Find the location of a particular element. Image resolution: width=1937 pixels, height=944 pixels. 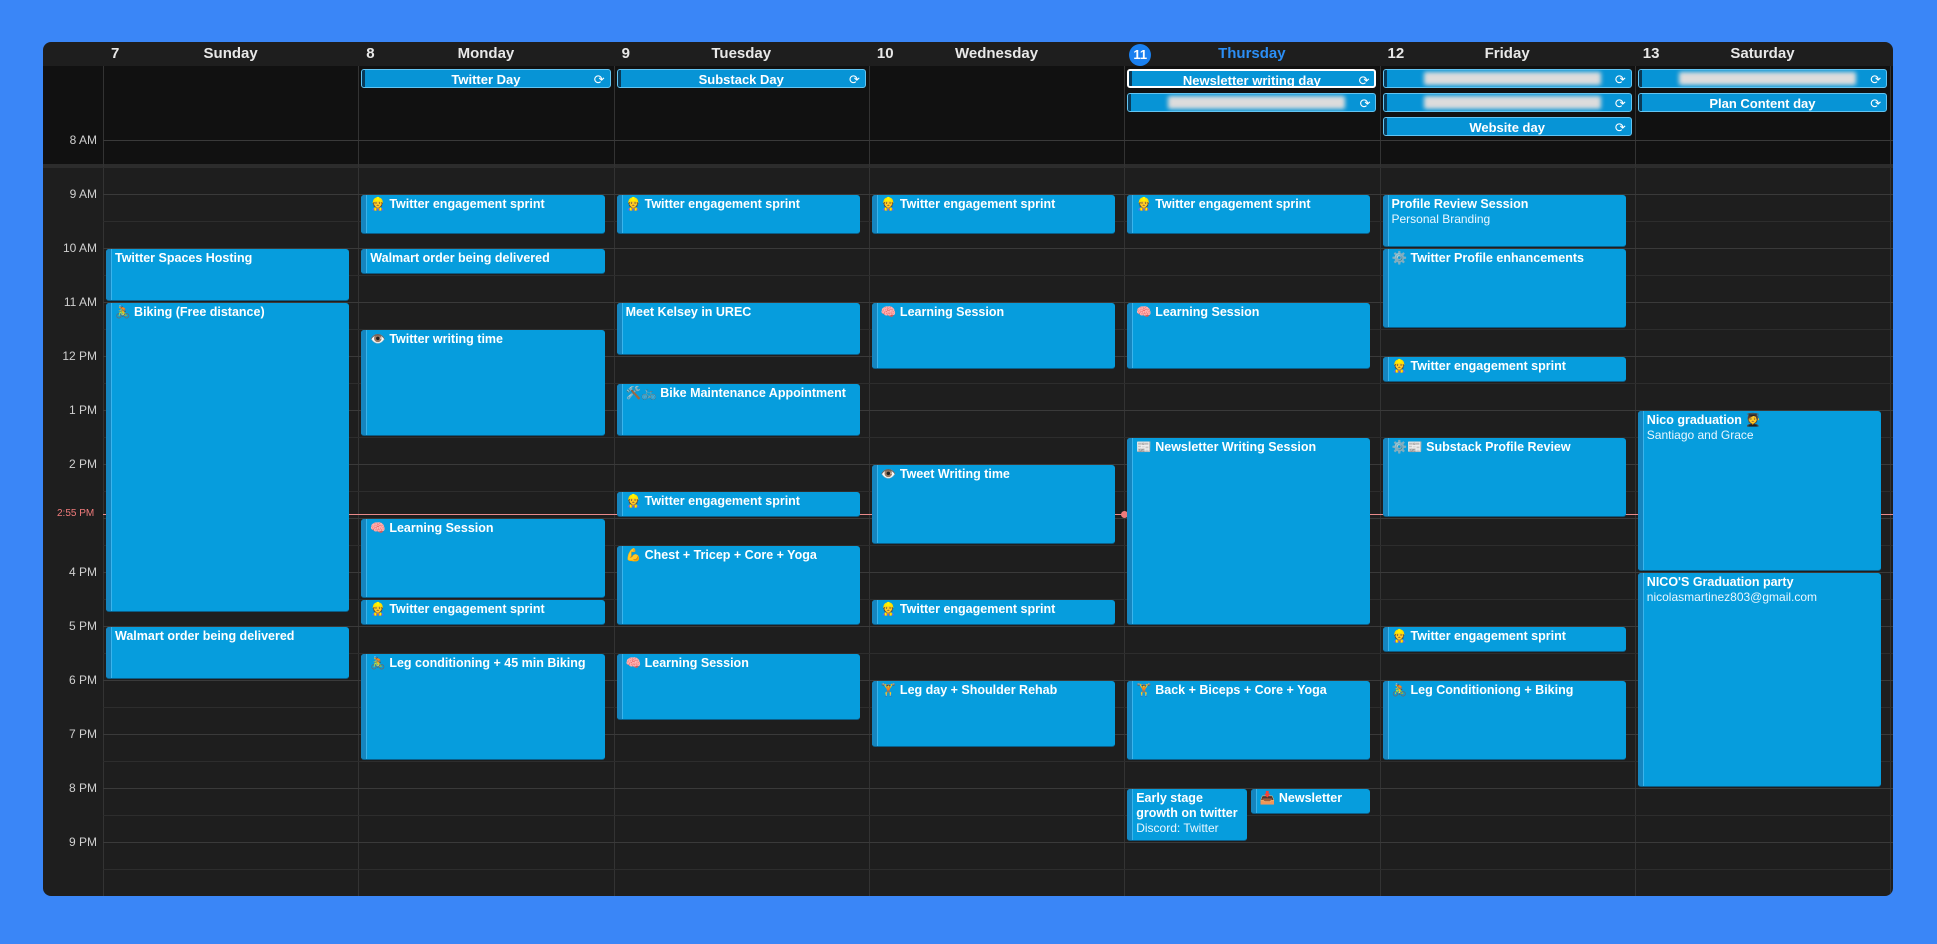

all-day-event: Newsletter writing day ⟳ is located at coordinates (1252, 78).